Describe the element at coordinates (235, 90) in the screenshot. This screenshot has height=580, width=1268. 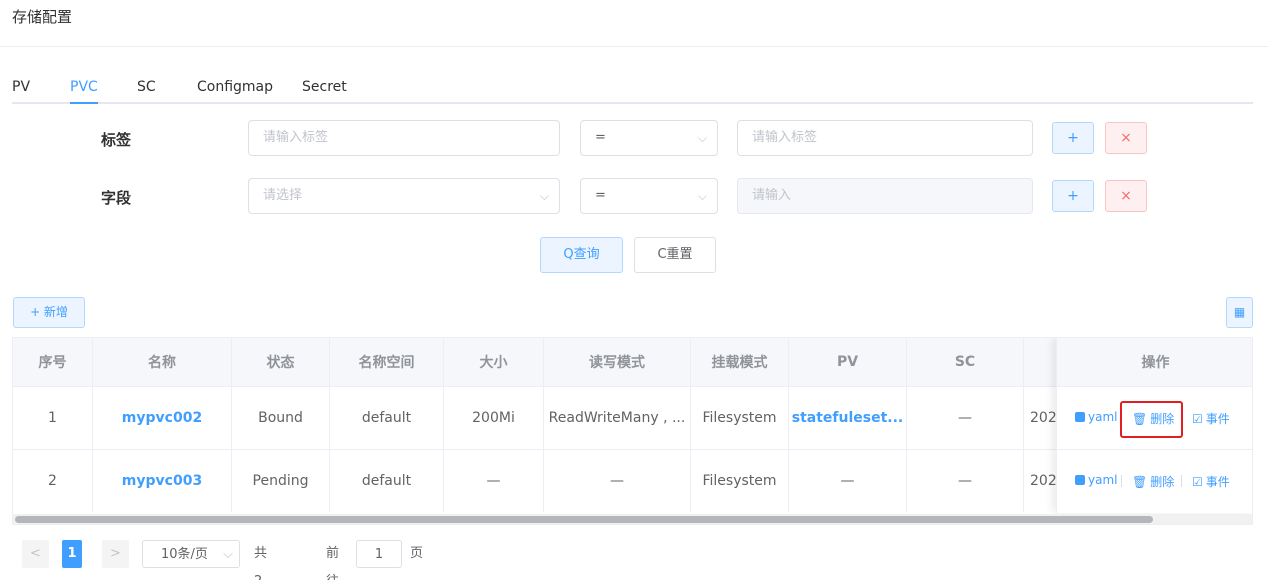
I see `tab-configmap: Configmap` at that location.